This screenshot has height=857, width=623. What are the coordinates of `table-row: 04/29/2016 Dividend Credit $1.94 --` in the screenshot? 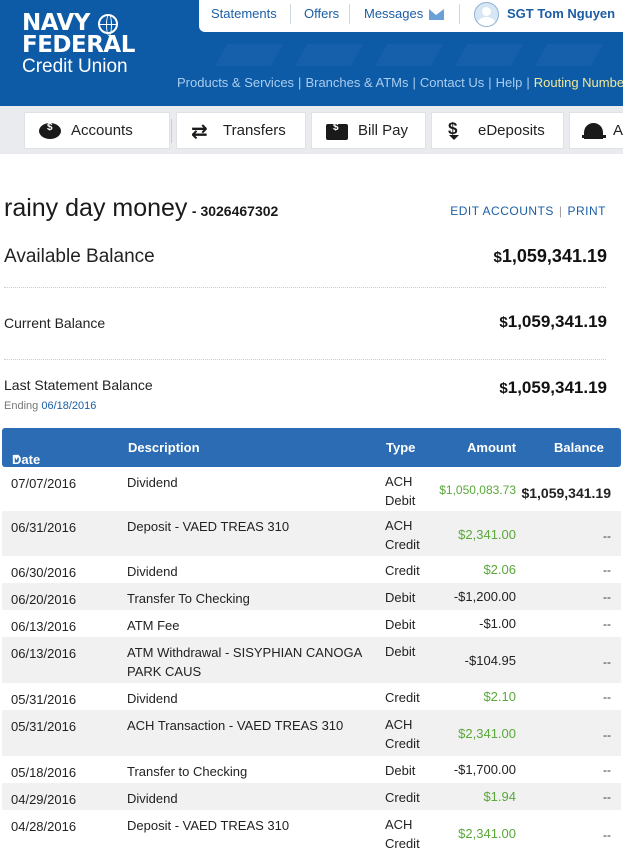 It's located at (311, 796).